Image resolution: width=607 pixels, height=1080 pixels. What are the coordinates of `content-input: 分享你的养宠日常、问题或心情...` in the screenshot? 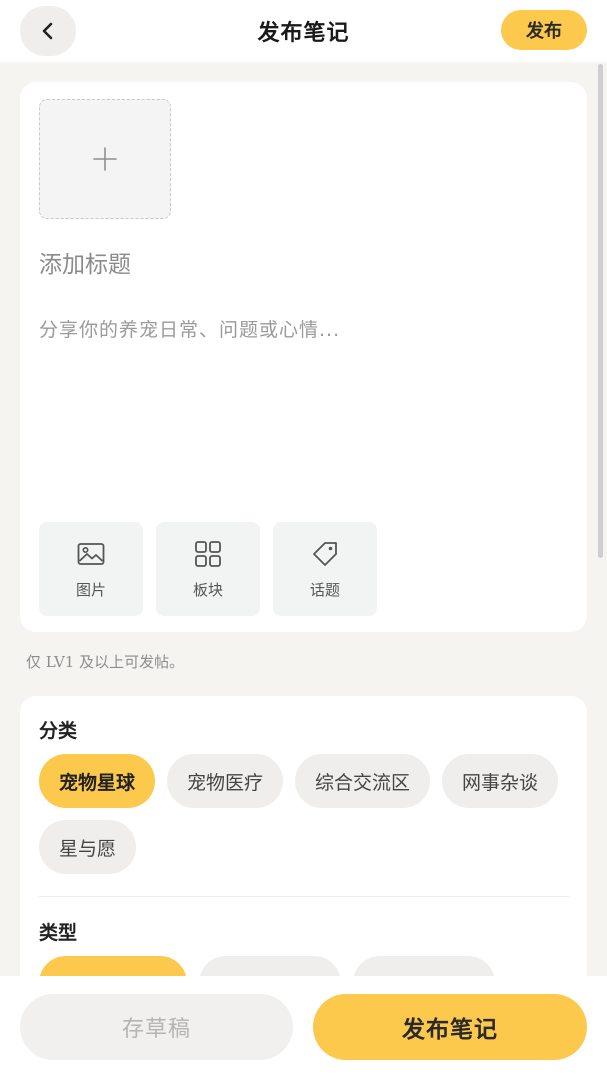 It's located at (299, 335).